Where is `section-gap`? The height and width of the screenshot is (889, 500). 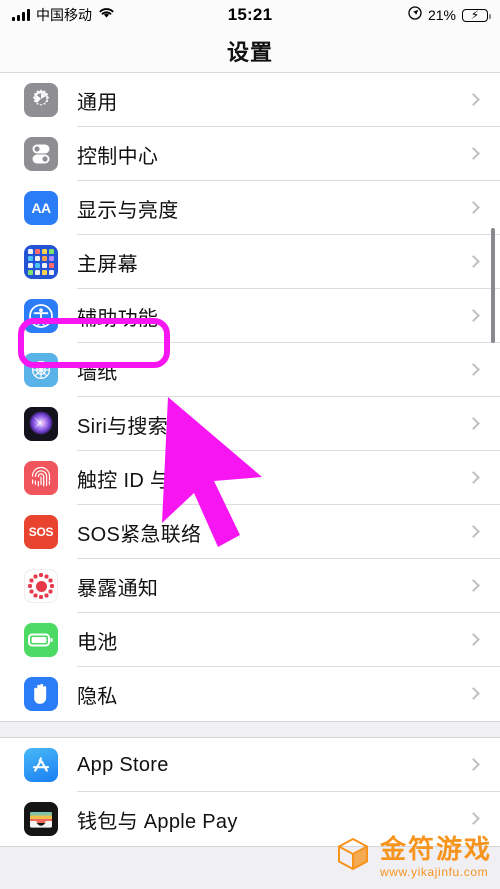
section-gap is located at coordinates (250, 729).